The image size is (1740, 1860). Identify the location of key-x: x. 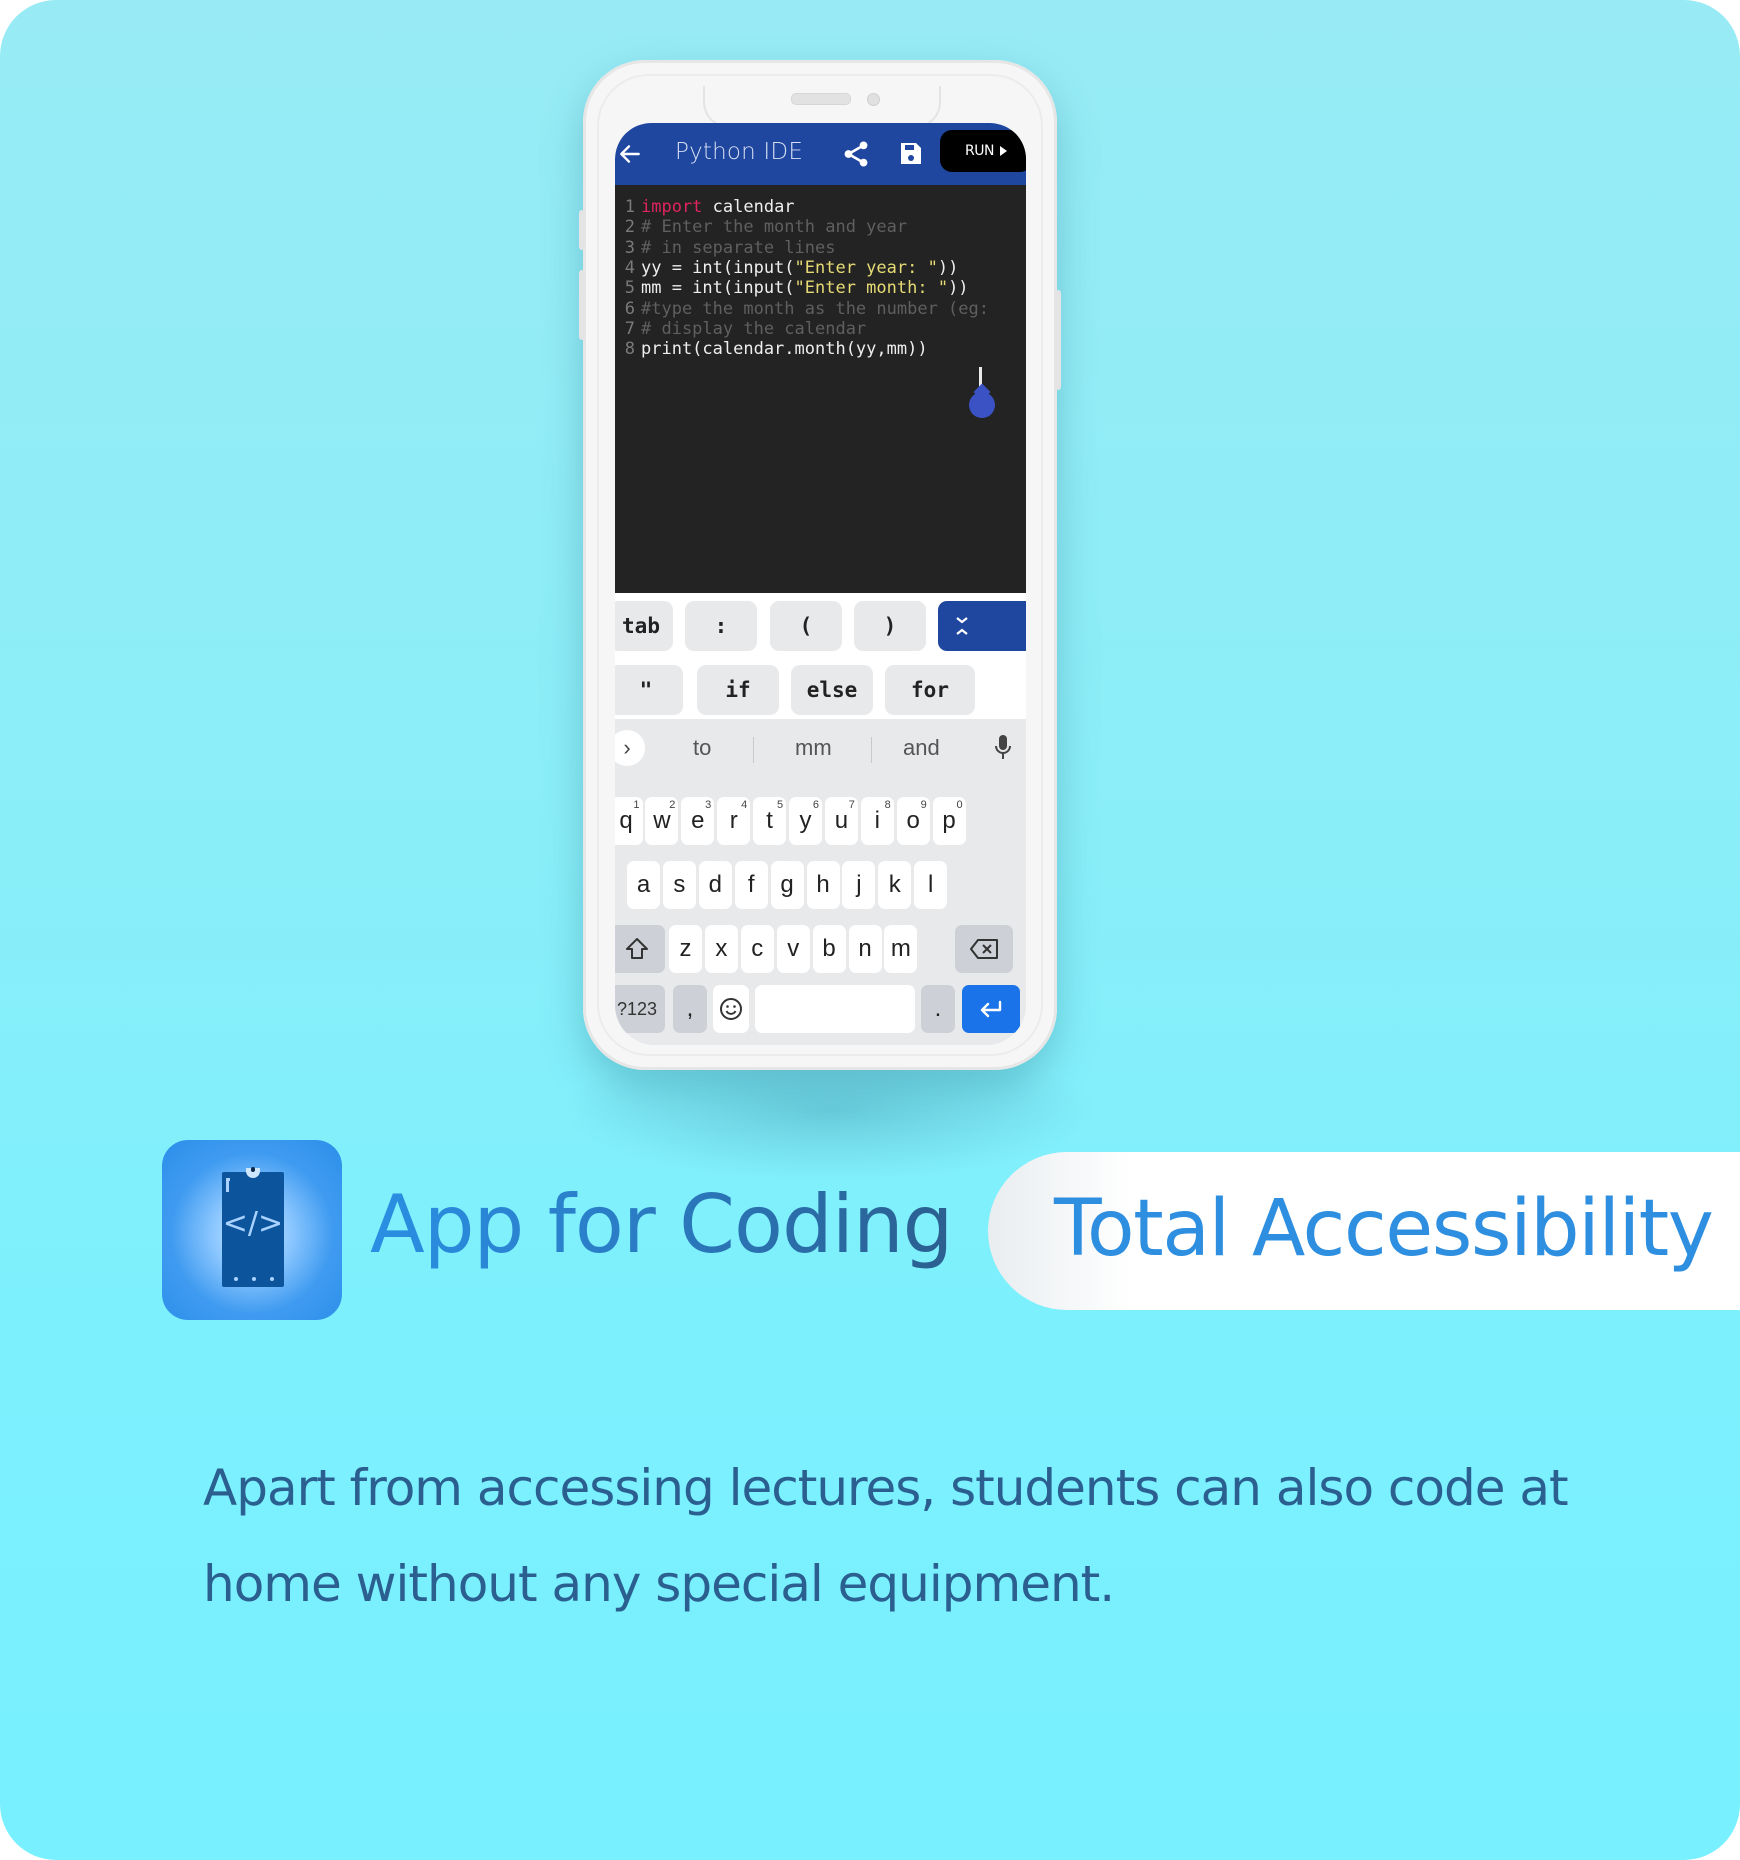
(721, 949).